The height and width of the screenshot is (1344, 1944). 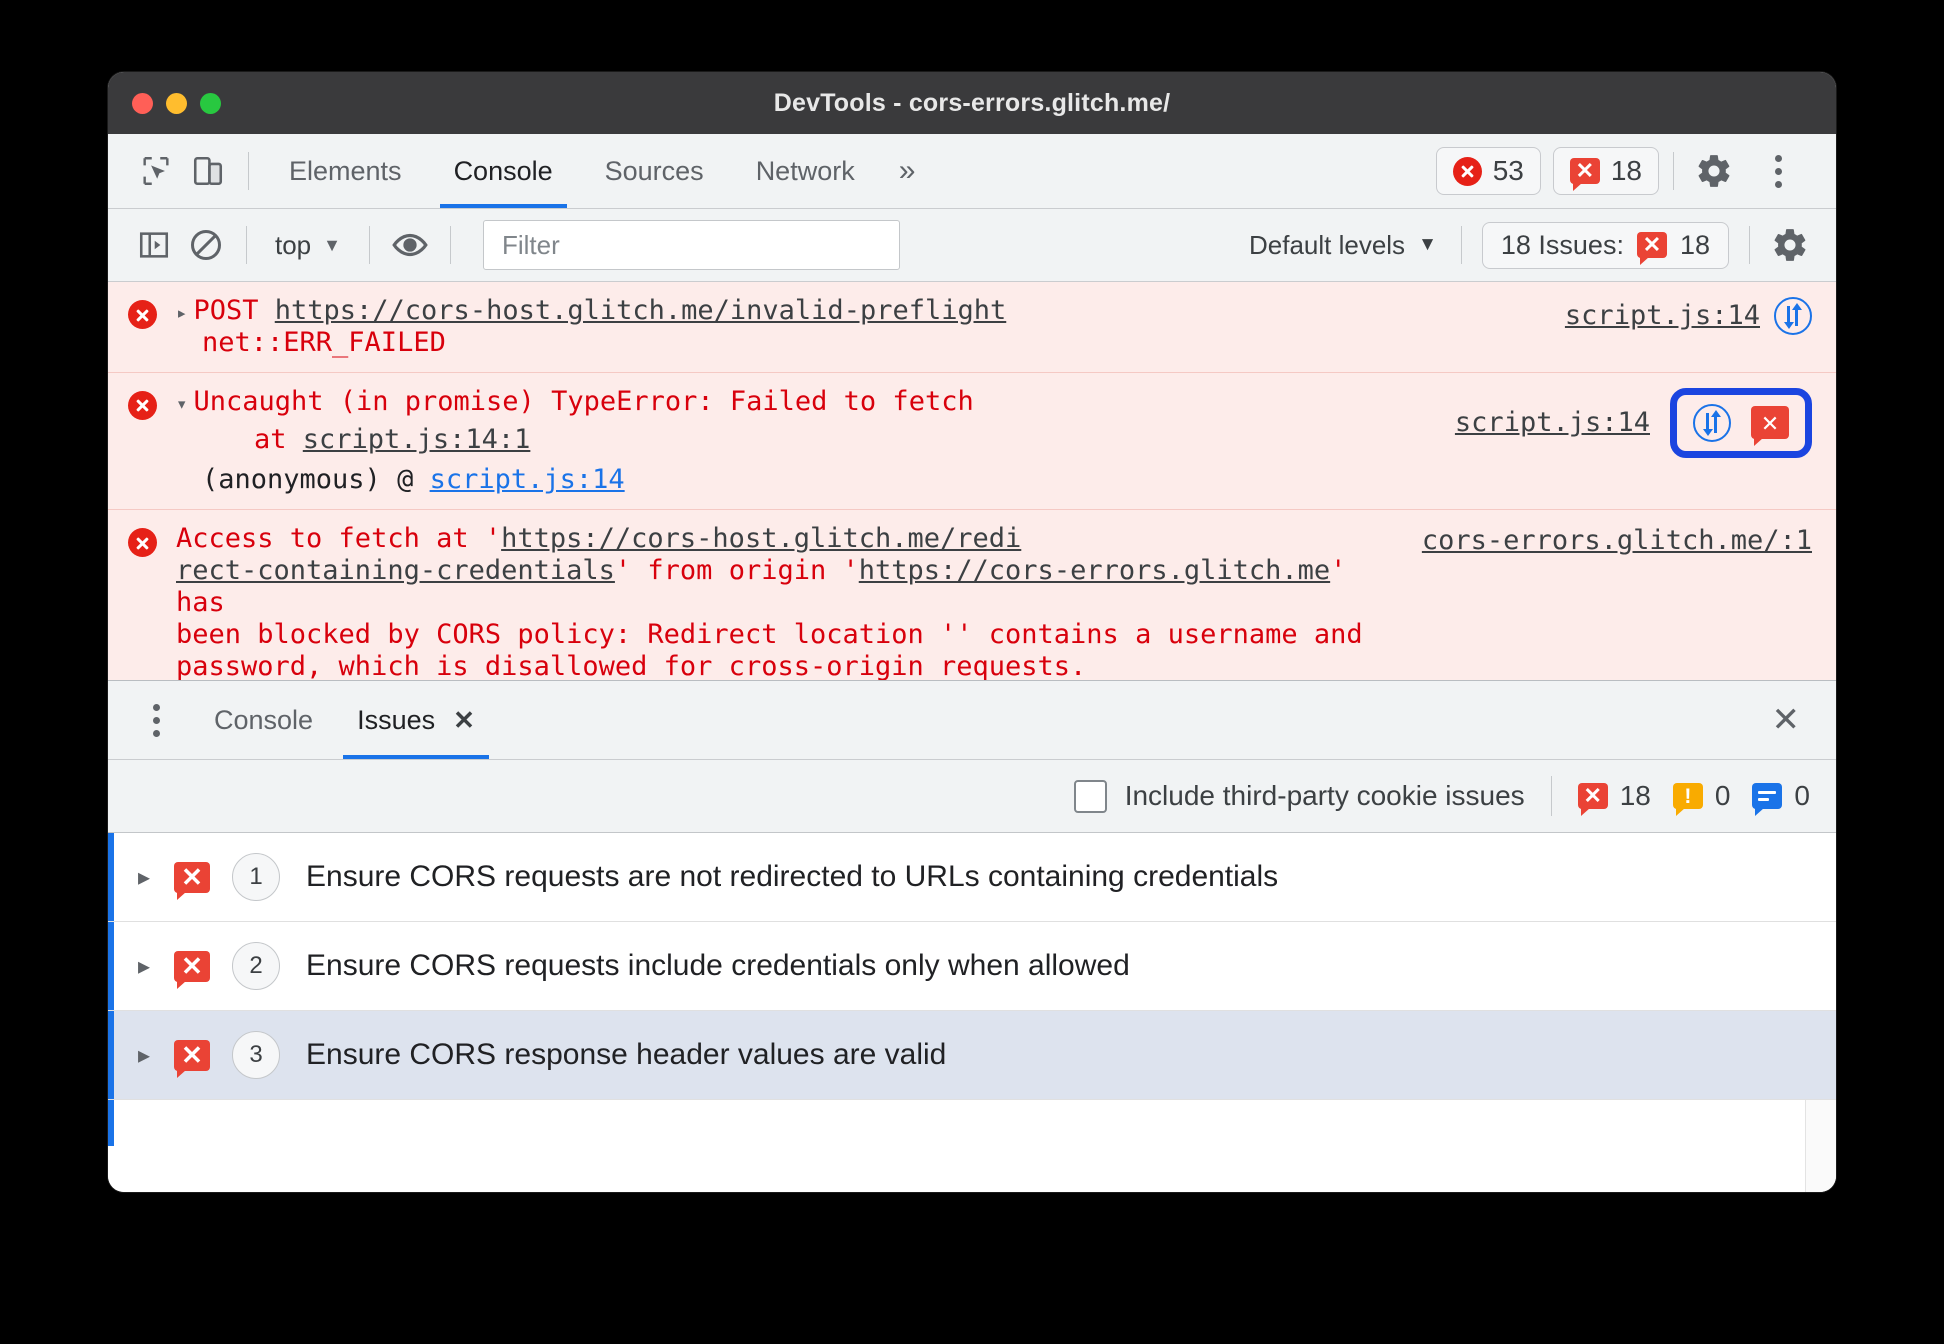 I want to click on filter-placeholder: Filter, so click(x=530, y=244).